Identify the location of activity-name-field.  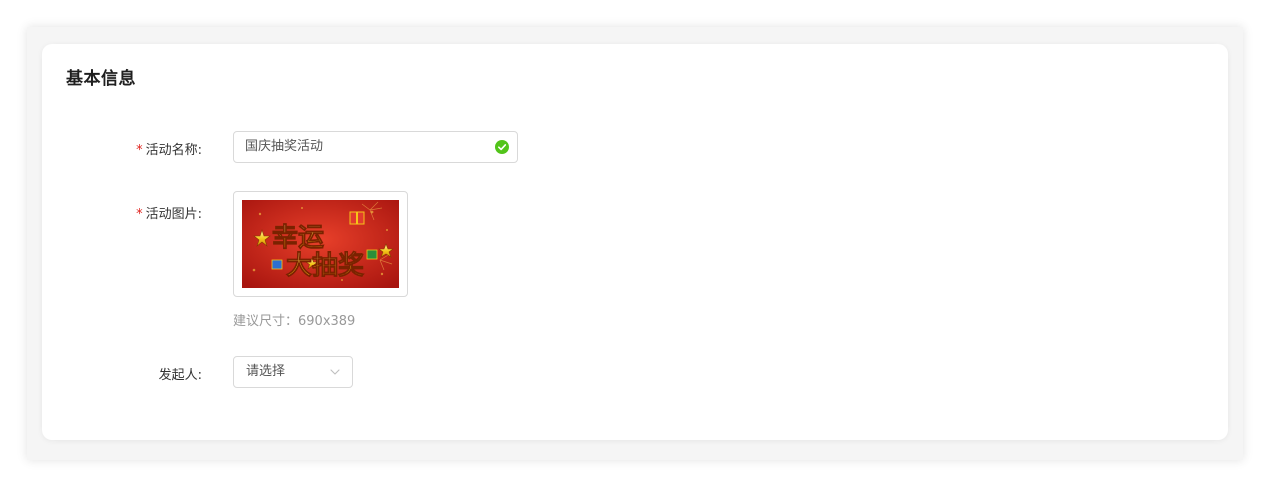
(375, 147).